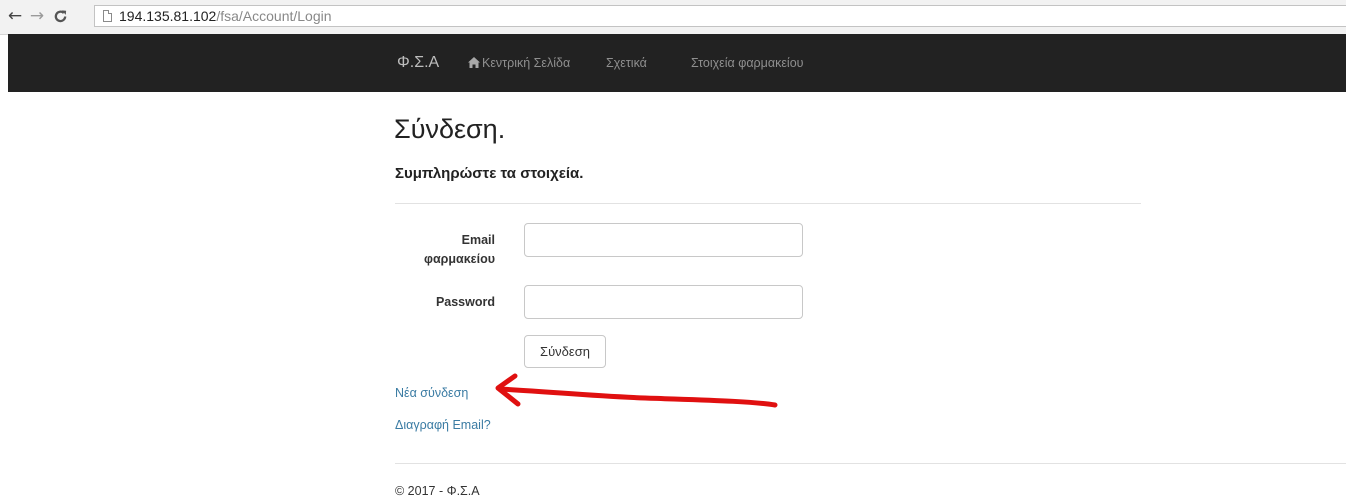 The height and width of the screenshot is (500, 1346). I want to click on reload-icon, so click(60, 16).